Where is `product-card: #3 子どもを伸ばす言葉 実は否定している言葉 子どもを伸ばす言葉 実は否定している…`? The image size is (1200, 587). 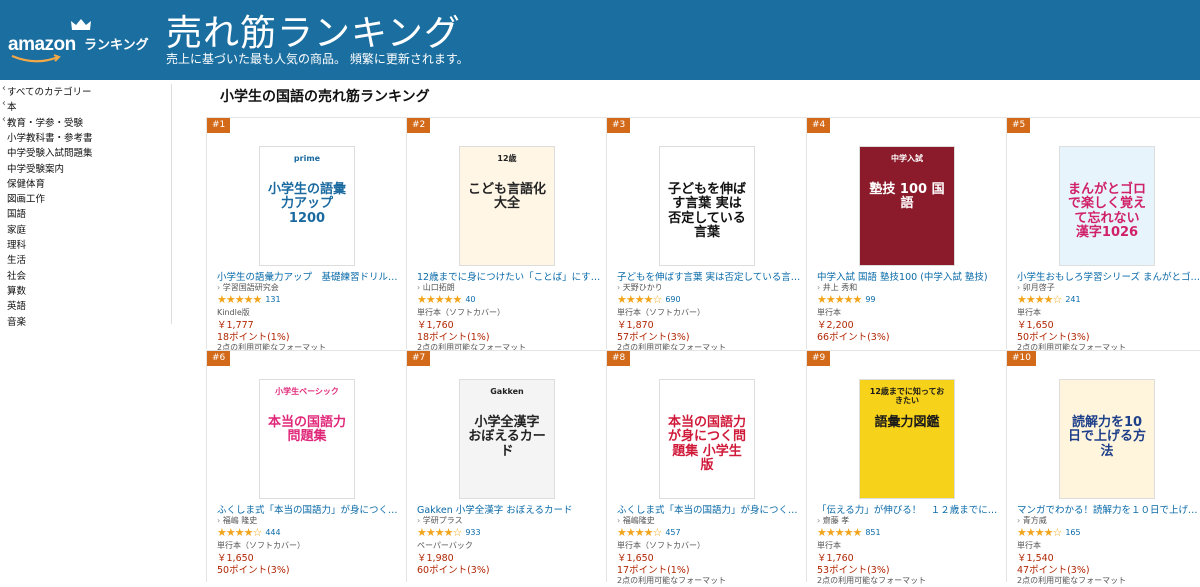
product-card: #3 子どもを伸ばす言葉 実は否定している言葉 子どもを伸ばす言葉 実は否定している… is located at coordinates (706, 234).